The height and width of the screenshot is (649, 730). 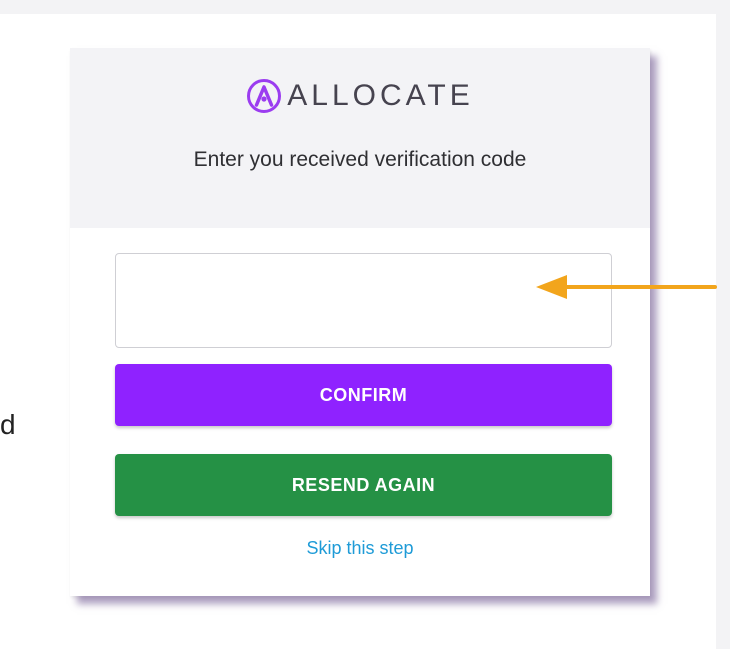 What do you see at coordinates (360, 548) in the screenshot?
I see `skip-step-link: Skip this step` at bounding box center [360, 548].